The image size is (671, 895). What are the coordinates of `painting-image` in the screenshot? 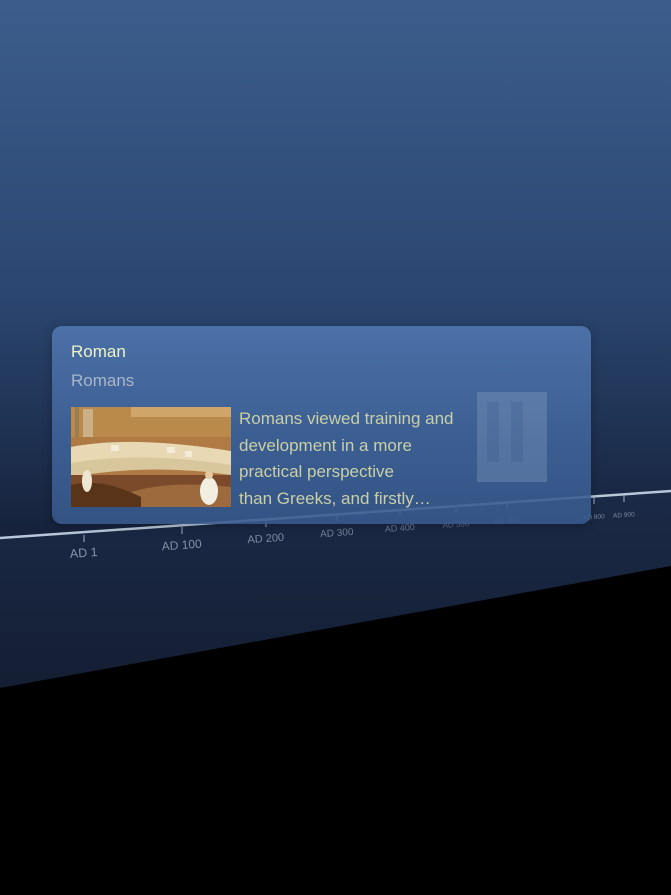 It's located at (151, 457).